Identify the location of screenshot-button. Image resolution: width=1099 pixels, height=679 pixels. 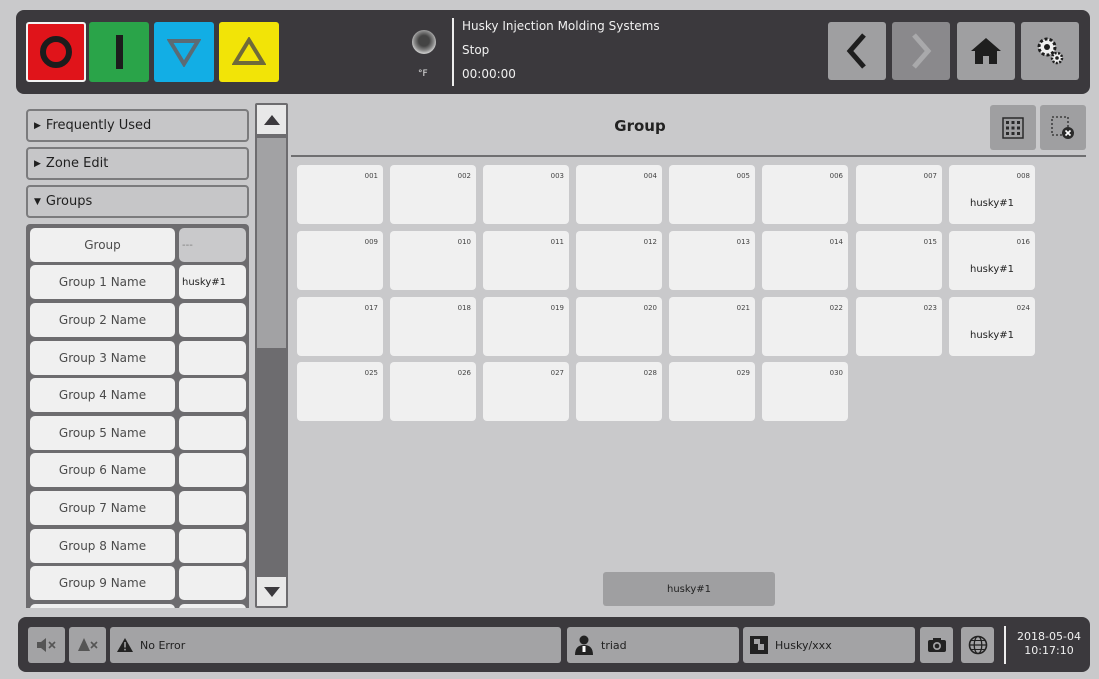
(936, 645).